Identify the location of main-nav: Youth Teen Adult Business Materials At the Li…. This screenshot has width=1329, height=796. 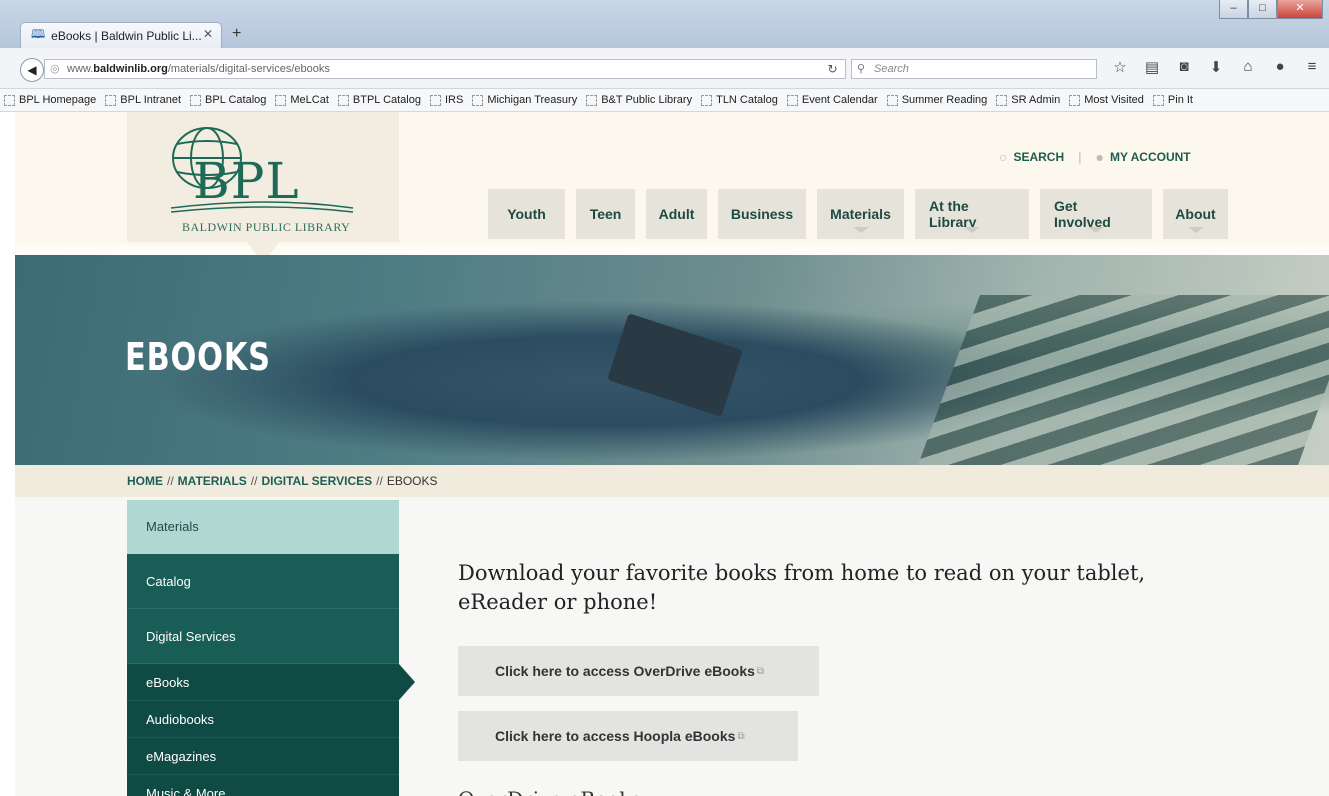
(858, 214).